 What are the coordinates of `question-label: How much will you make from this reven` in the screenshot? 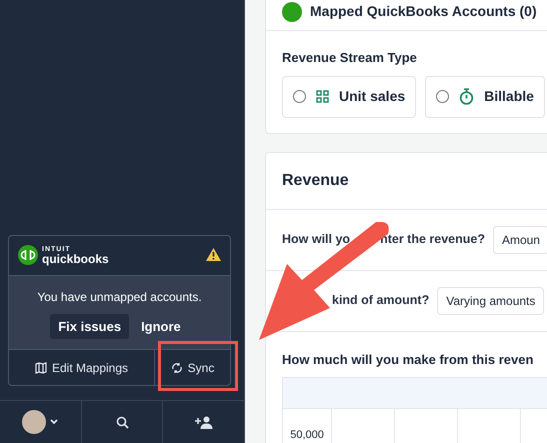 It's located at (407, 359).